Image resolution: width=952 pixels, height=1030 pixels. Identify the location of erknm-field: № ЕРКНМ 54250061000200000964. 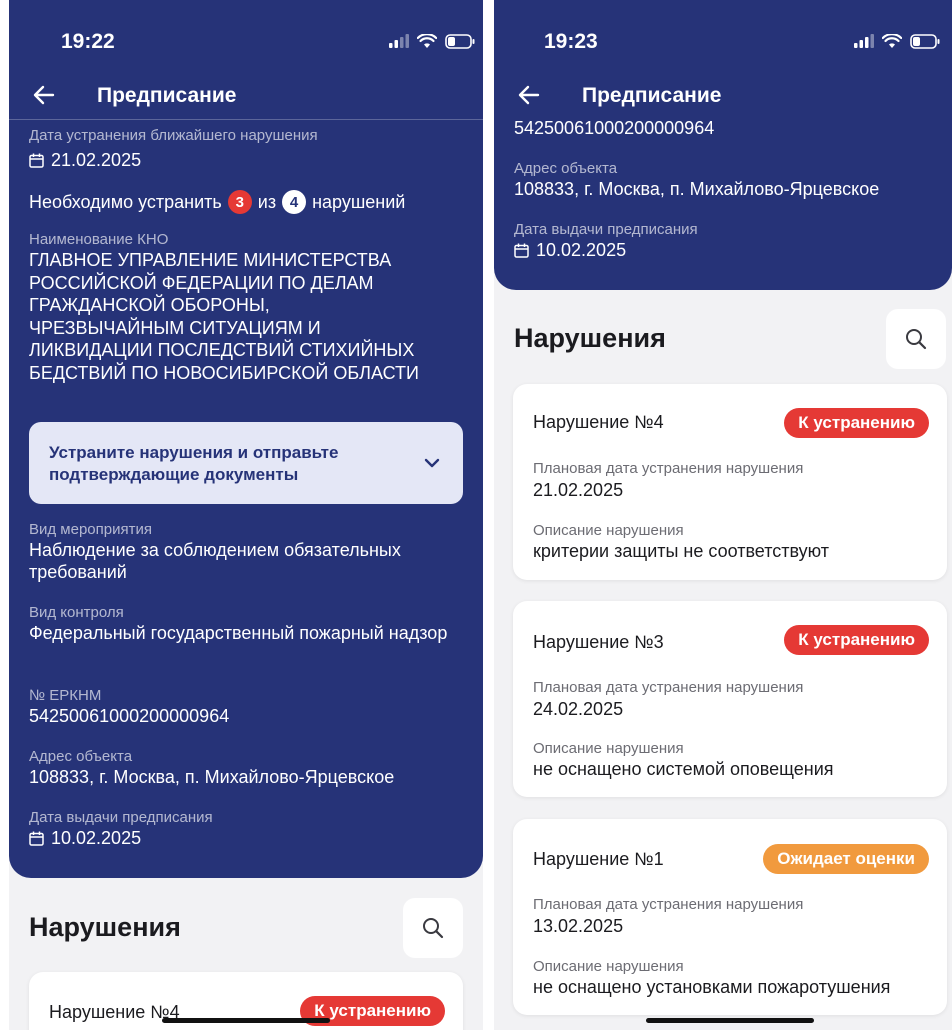
(246, 706).